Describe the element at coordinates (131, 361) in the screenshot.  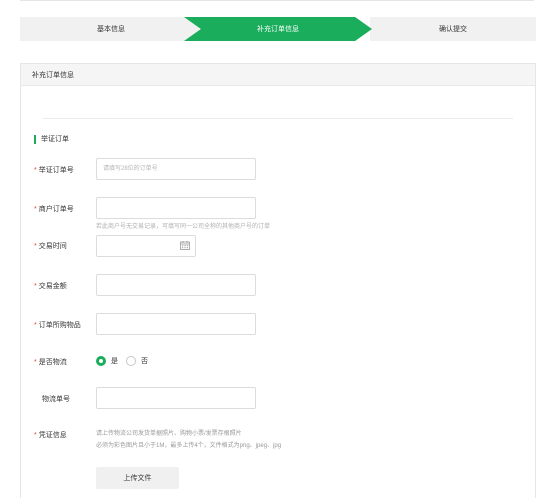
I see `radio-unchecked-icon` at that location.